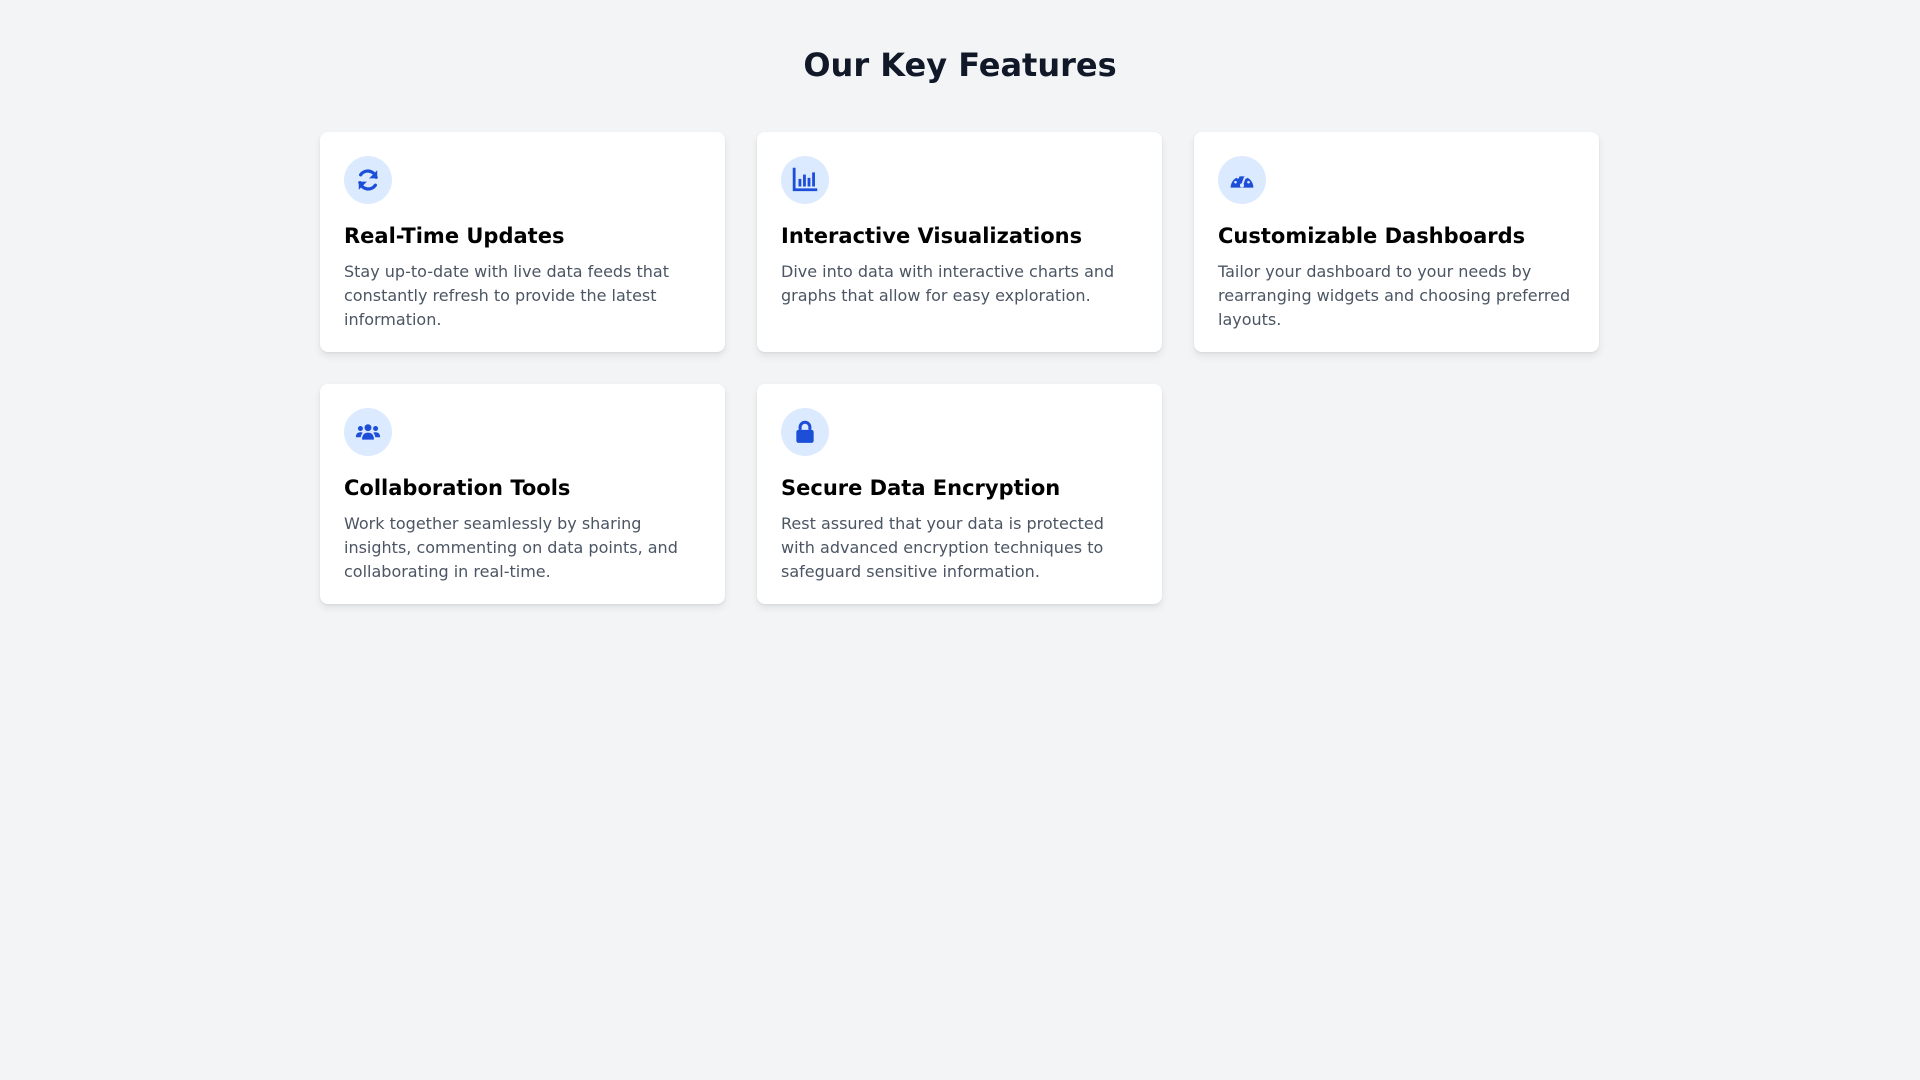 The width and height of the screenshot is (1920, 1080). What do you see at coordinates (932, 236) in the screenshot?
I see `feature-title: Interactive Visualizations` at bounding box center [932, 236].